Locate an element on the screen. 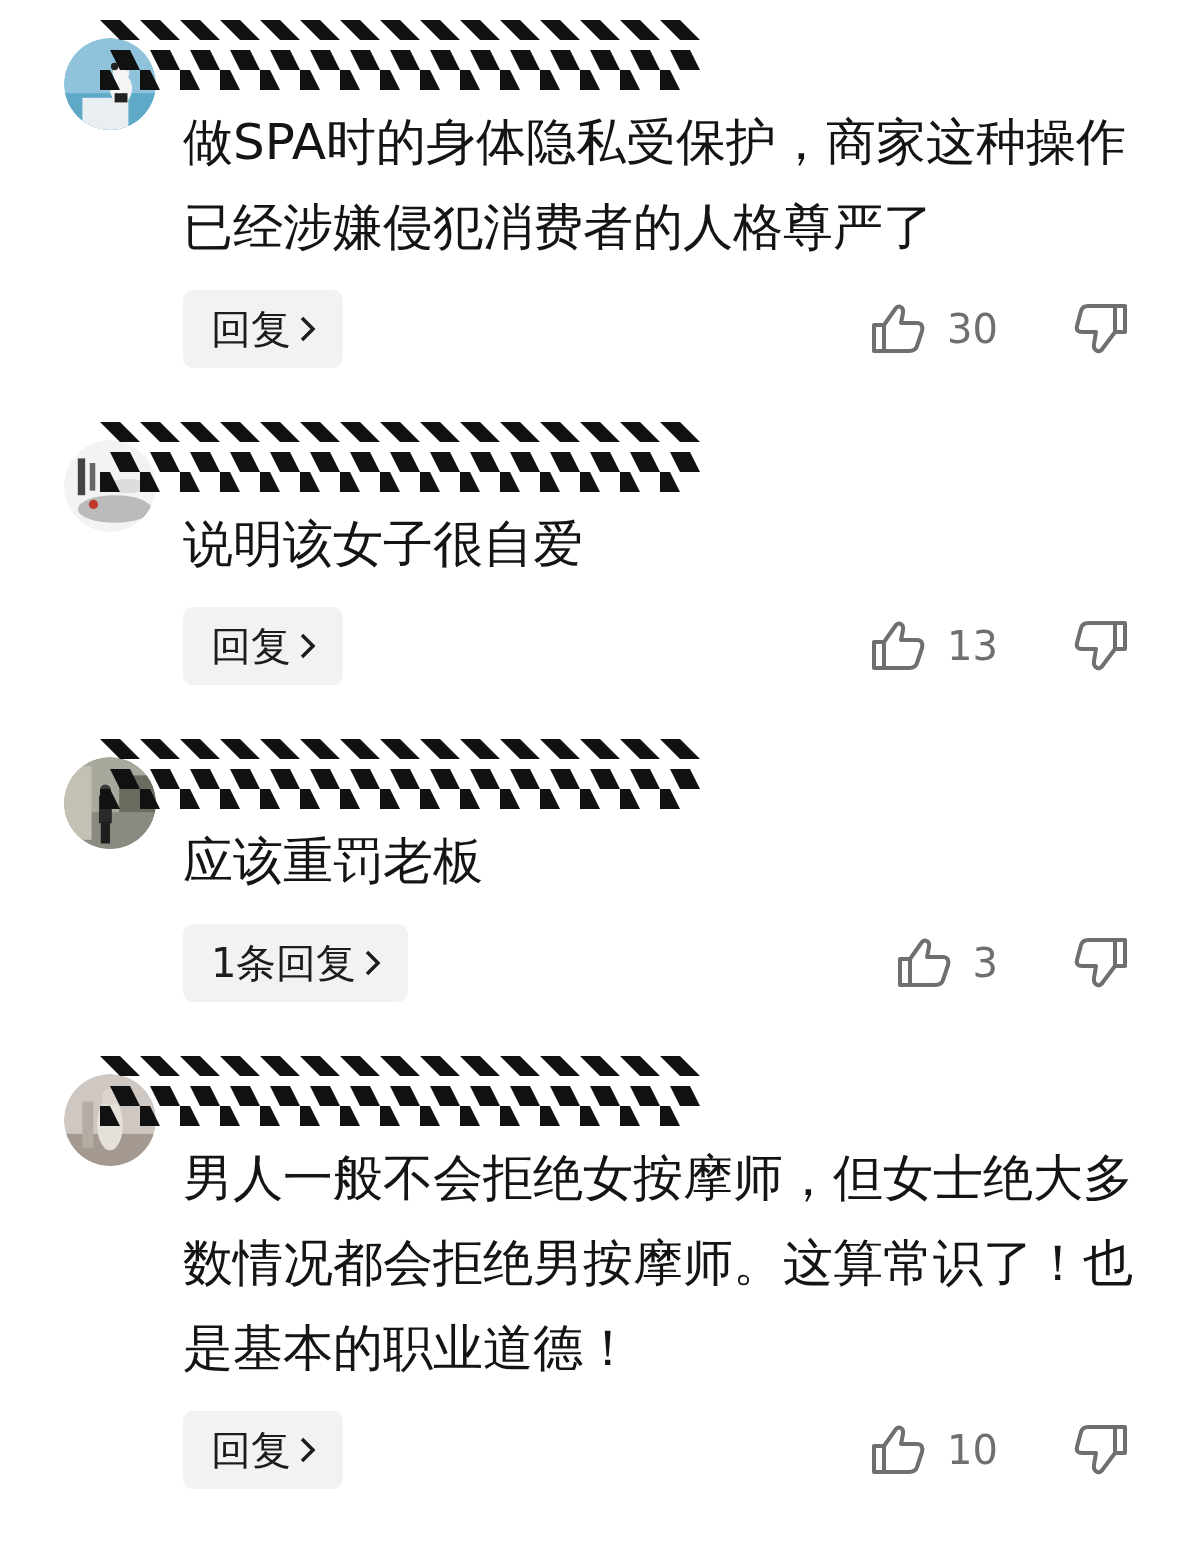 The width and height of the screenshot is (1200, 1551). comment-text: 做SPA时的身体隐私受保护，商家这种操作已经涉嫌侵犯消费者的人格尊严了 is located at coordinates (655, 185).